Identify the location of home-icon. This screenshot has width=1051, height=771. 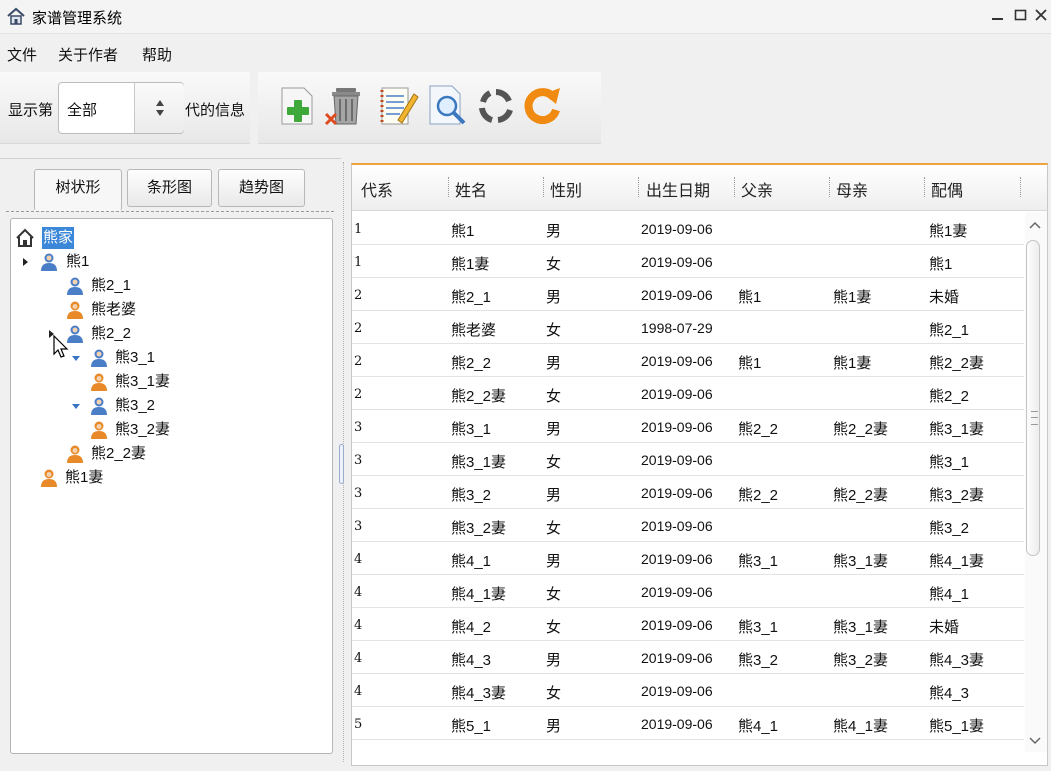
(25, 237).